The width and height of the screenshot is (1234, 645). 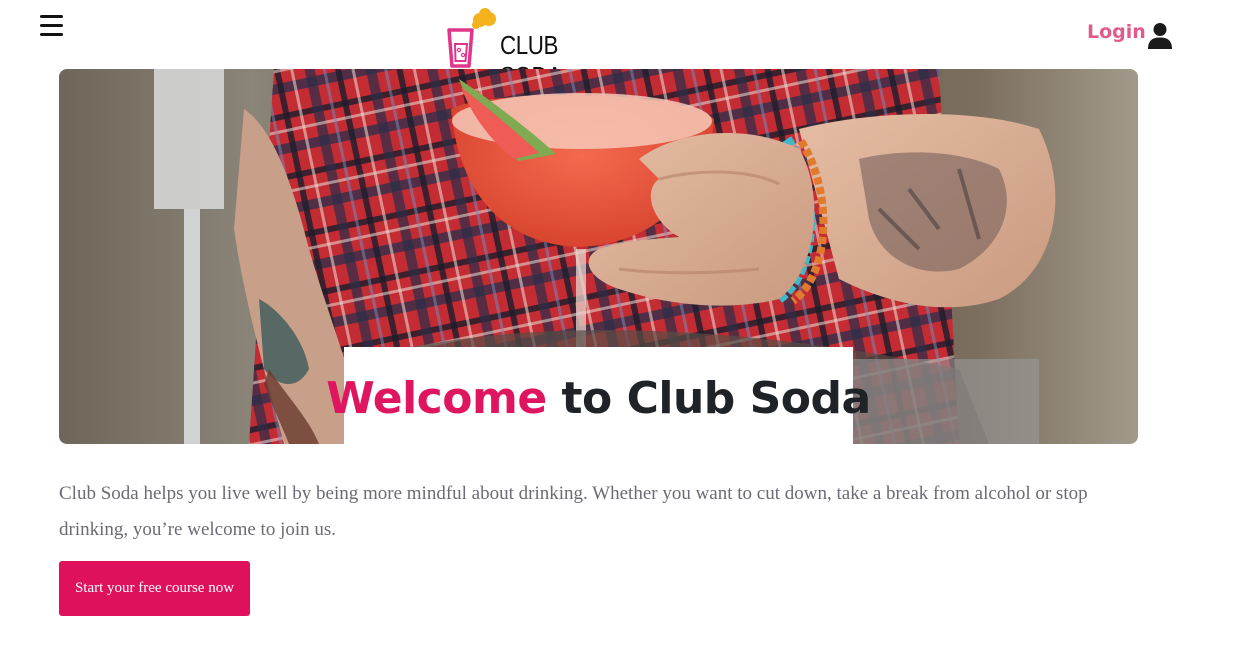 I want to click on login-label: Login, so click(x=1116, y=32).